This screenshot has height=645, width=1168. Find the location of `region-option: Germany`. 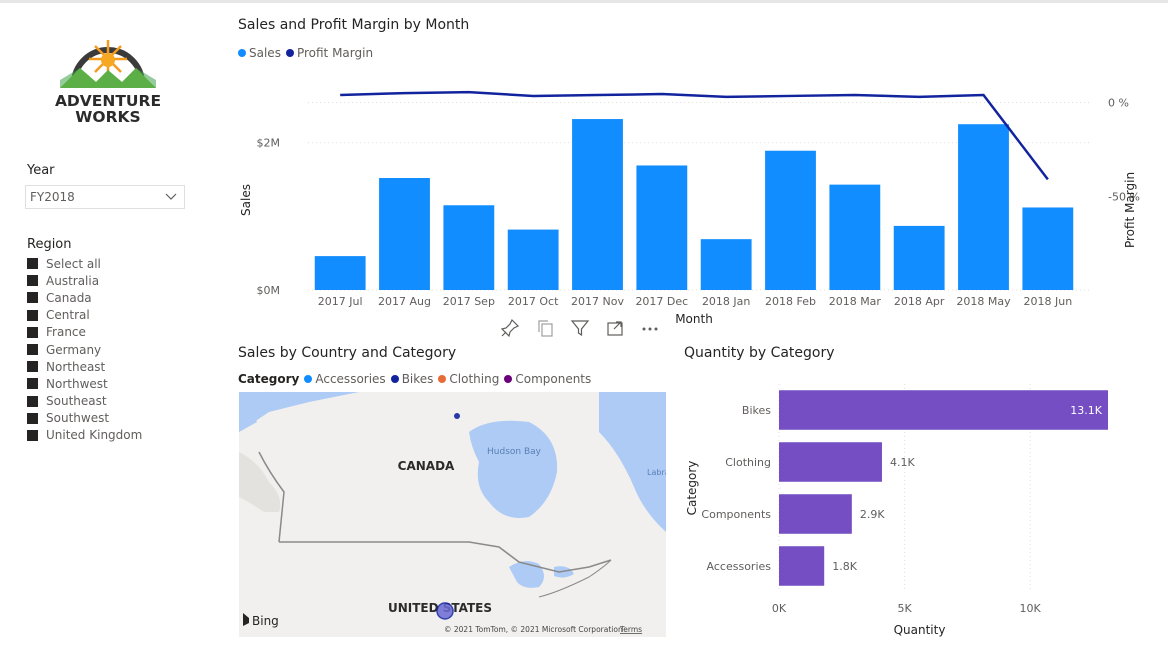

region-option: Germany is located at coordinates (84, 349).